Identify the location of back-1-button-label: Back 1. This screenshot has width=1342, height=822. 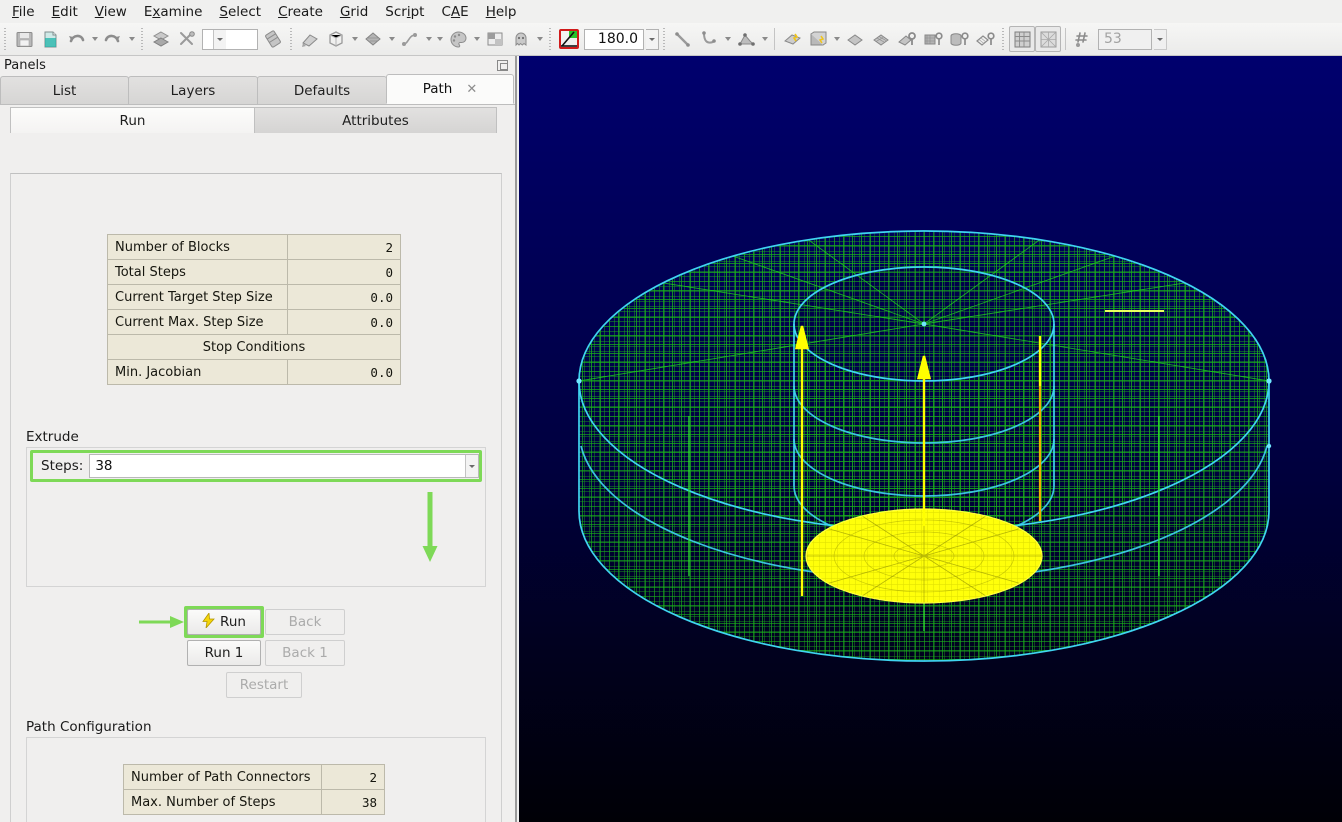
(305, 653).